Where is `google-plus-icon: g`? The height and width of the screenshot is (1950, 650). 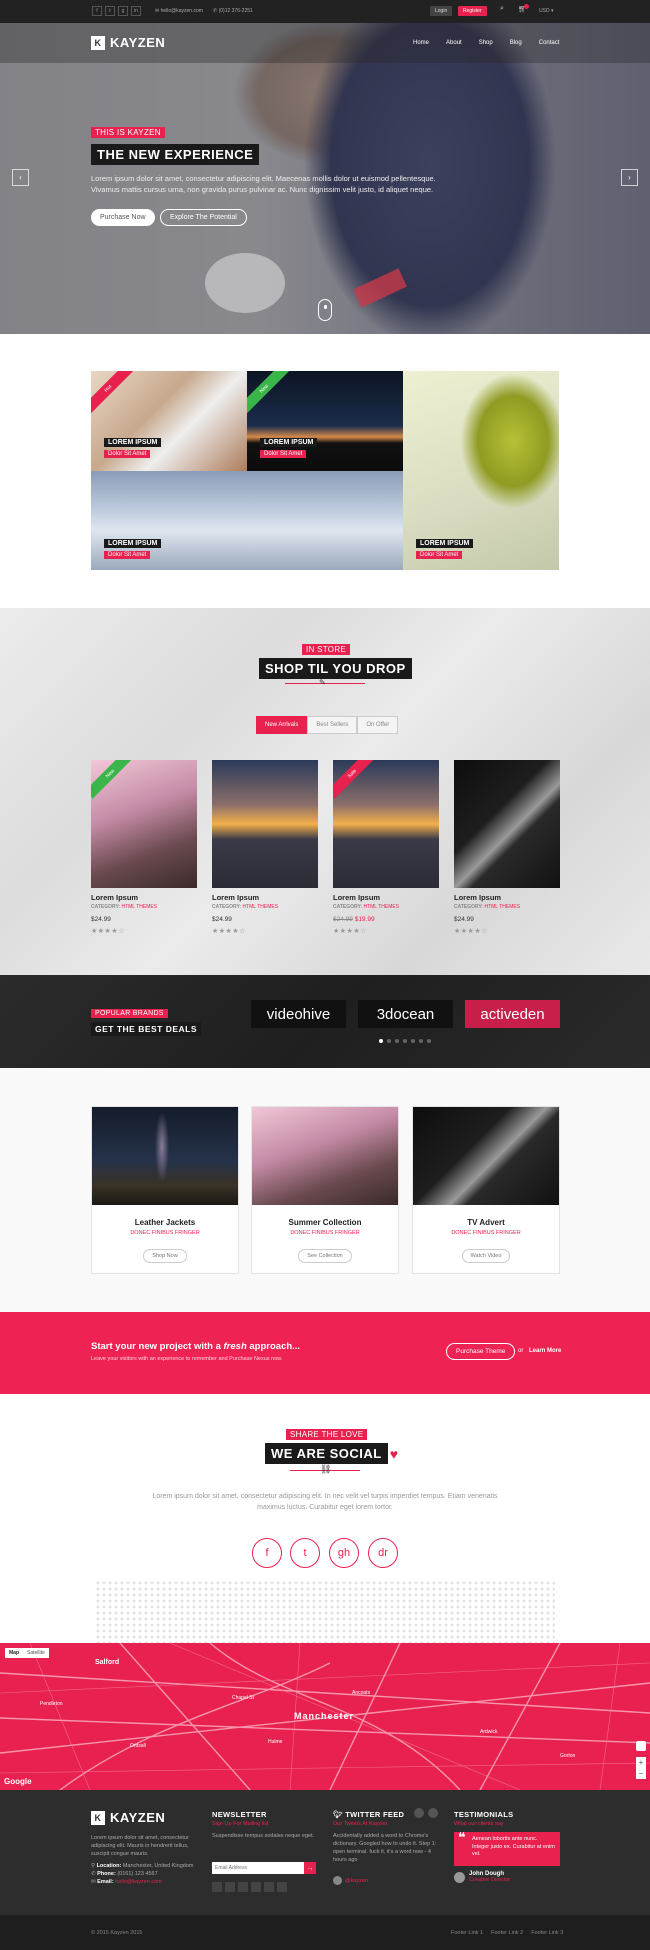
google-plus-icon: g is located at coordinates (123, 11).